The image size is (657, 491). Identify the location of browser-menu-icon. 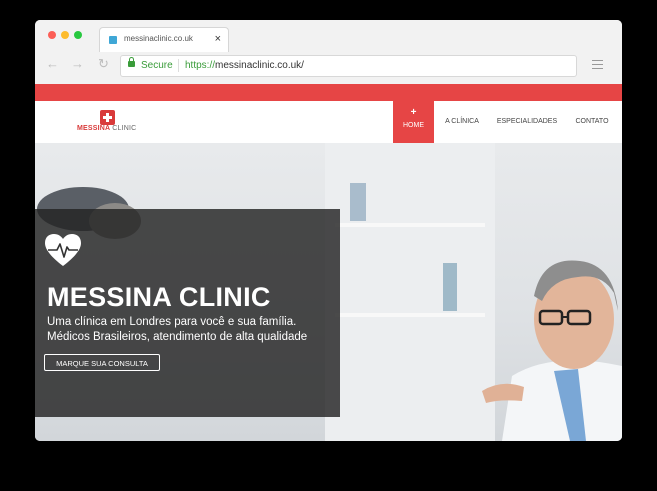
(597, 66).